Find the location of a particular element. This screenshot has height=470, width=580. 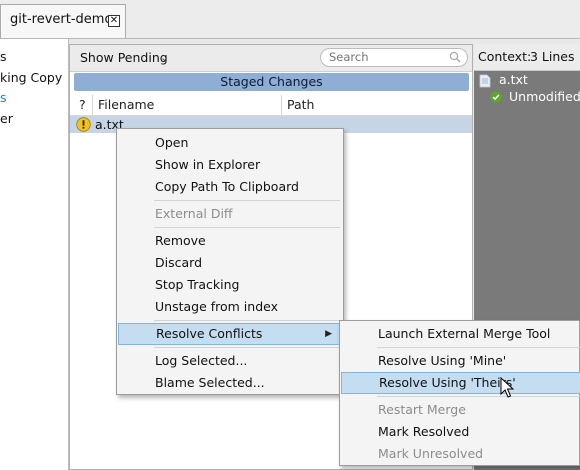

show-pending-dropdown: Show Pending is located at coordinates (124, 58).